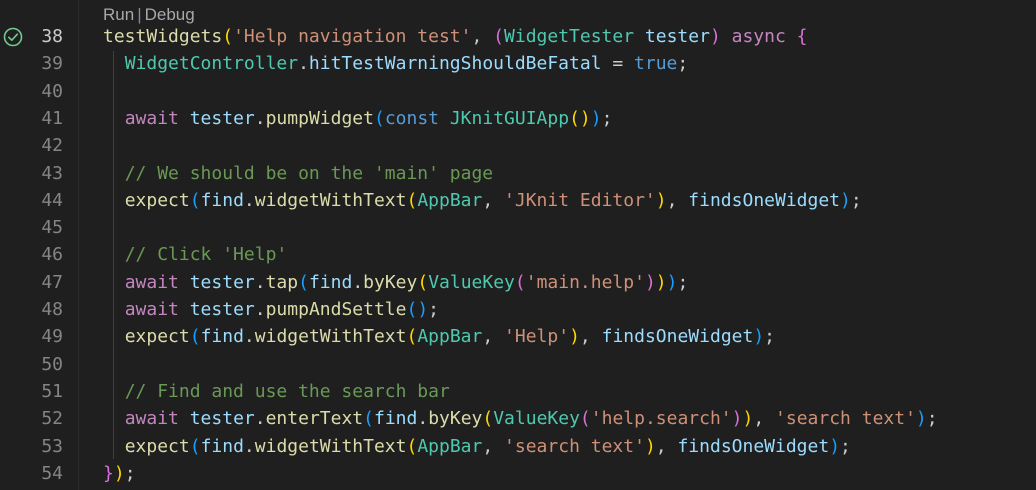 The width and height of the screenshot is (1036, 490). What do you see at coordinates (52, 446) in the screenshot?
I see `line-number: 53` at bounding box center [52, 446].